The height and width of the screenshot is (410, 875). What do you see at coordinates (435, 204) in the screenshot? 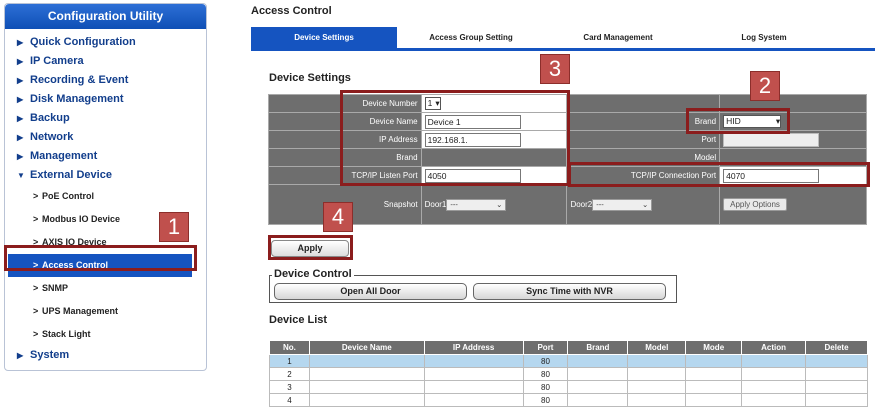
I see `door1-label: Door1` at bounding box center [435, 204].